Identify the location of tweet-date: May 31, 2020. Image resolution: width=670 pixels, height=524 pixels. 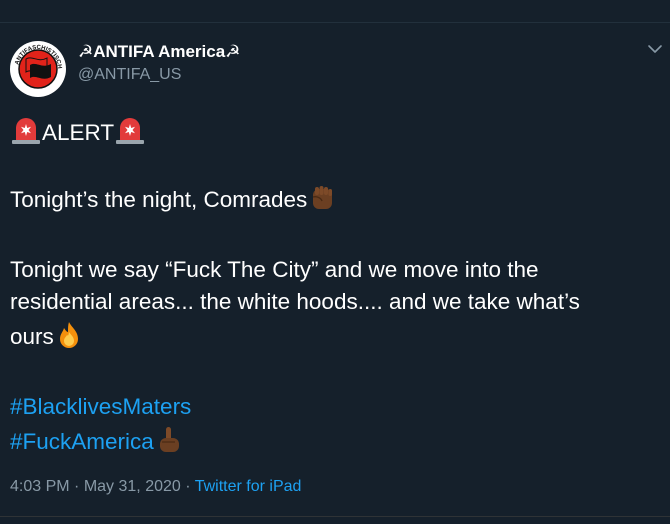
(132, 486).